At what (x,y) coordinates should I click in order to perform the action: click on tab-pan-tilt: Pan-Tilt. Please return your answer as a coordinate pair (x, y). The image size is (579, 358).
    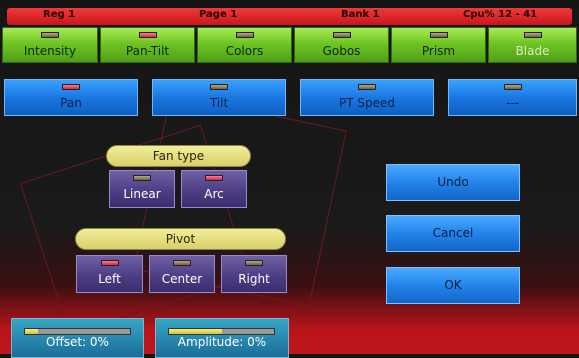
    Looking at the image, I should click on (147, 45).